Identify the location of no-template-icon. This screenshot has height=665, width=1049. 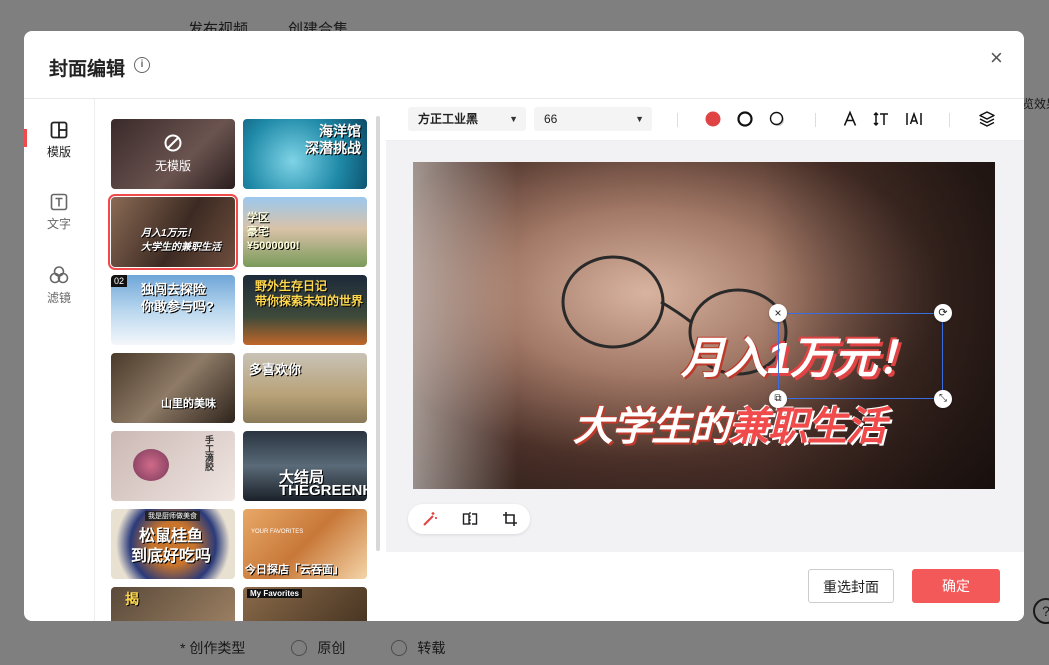
(173, 143).